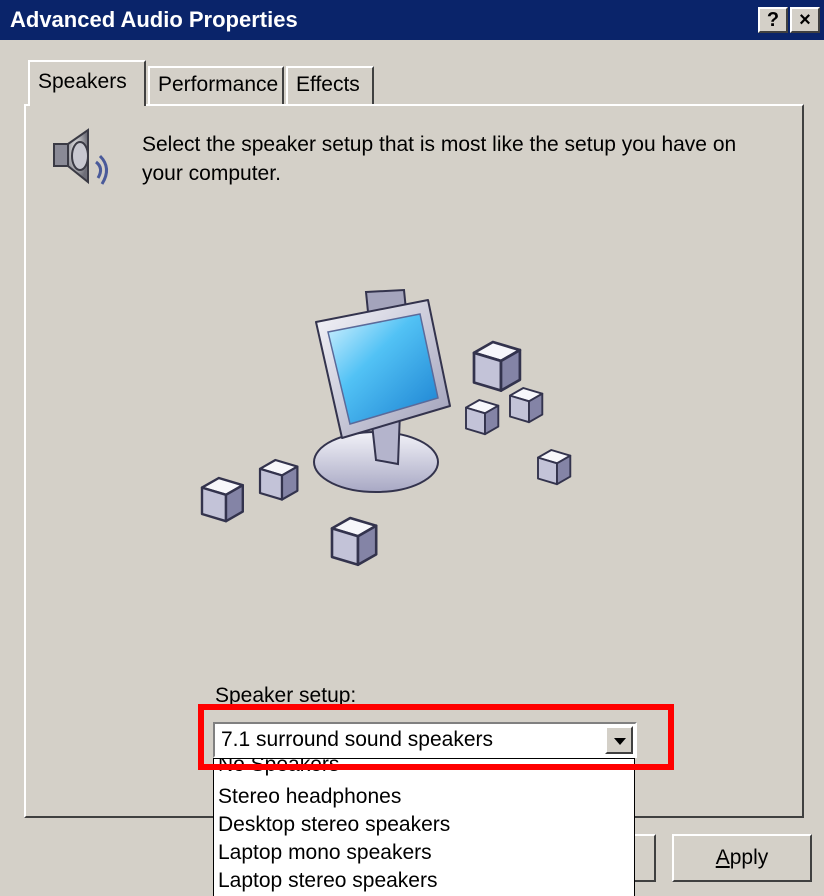 Image resolution: width=824 pixels, height=896 pixels. I want to click on apply-label: pply, so click(749, 857).